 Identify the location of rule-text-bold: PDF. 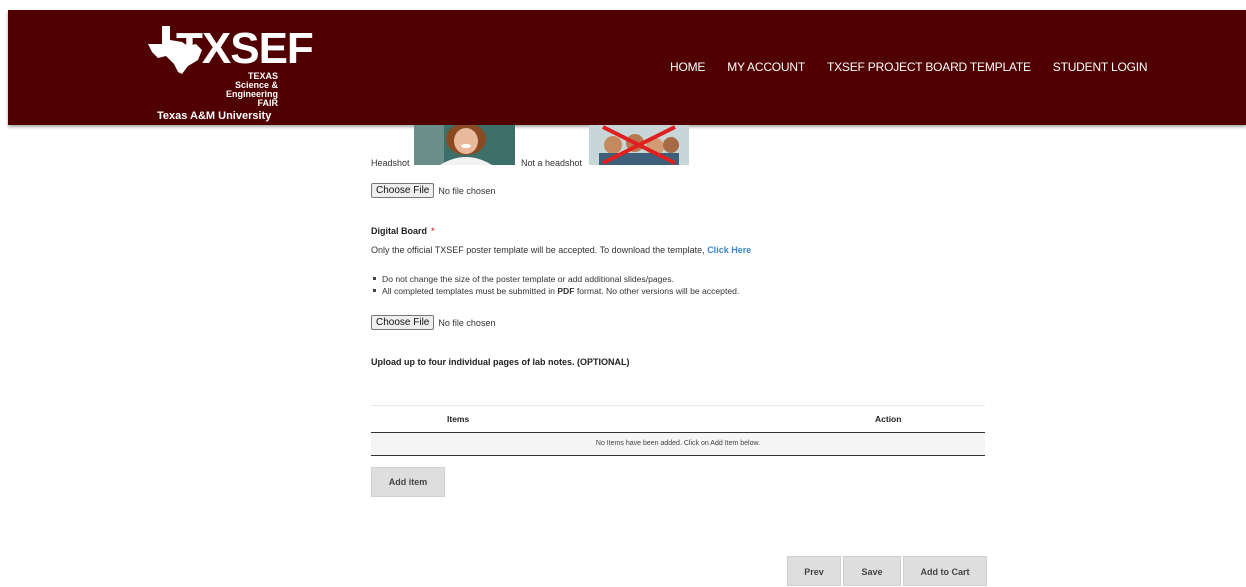
(566, 291).